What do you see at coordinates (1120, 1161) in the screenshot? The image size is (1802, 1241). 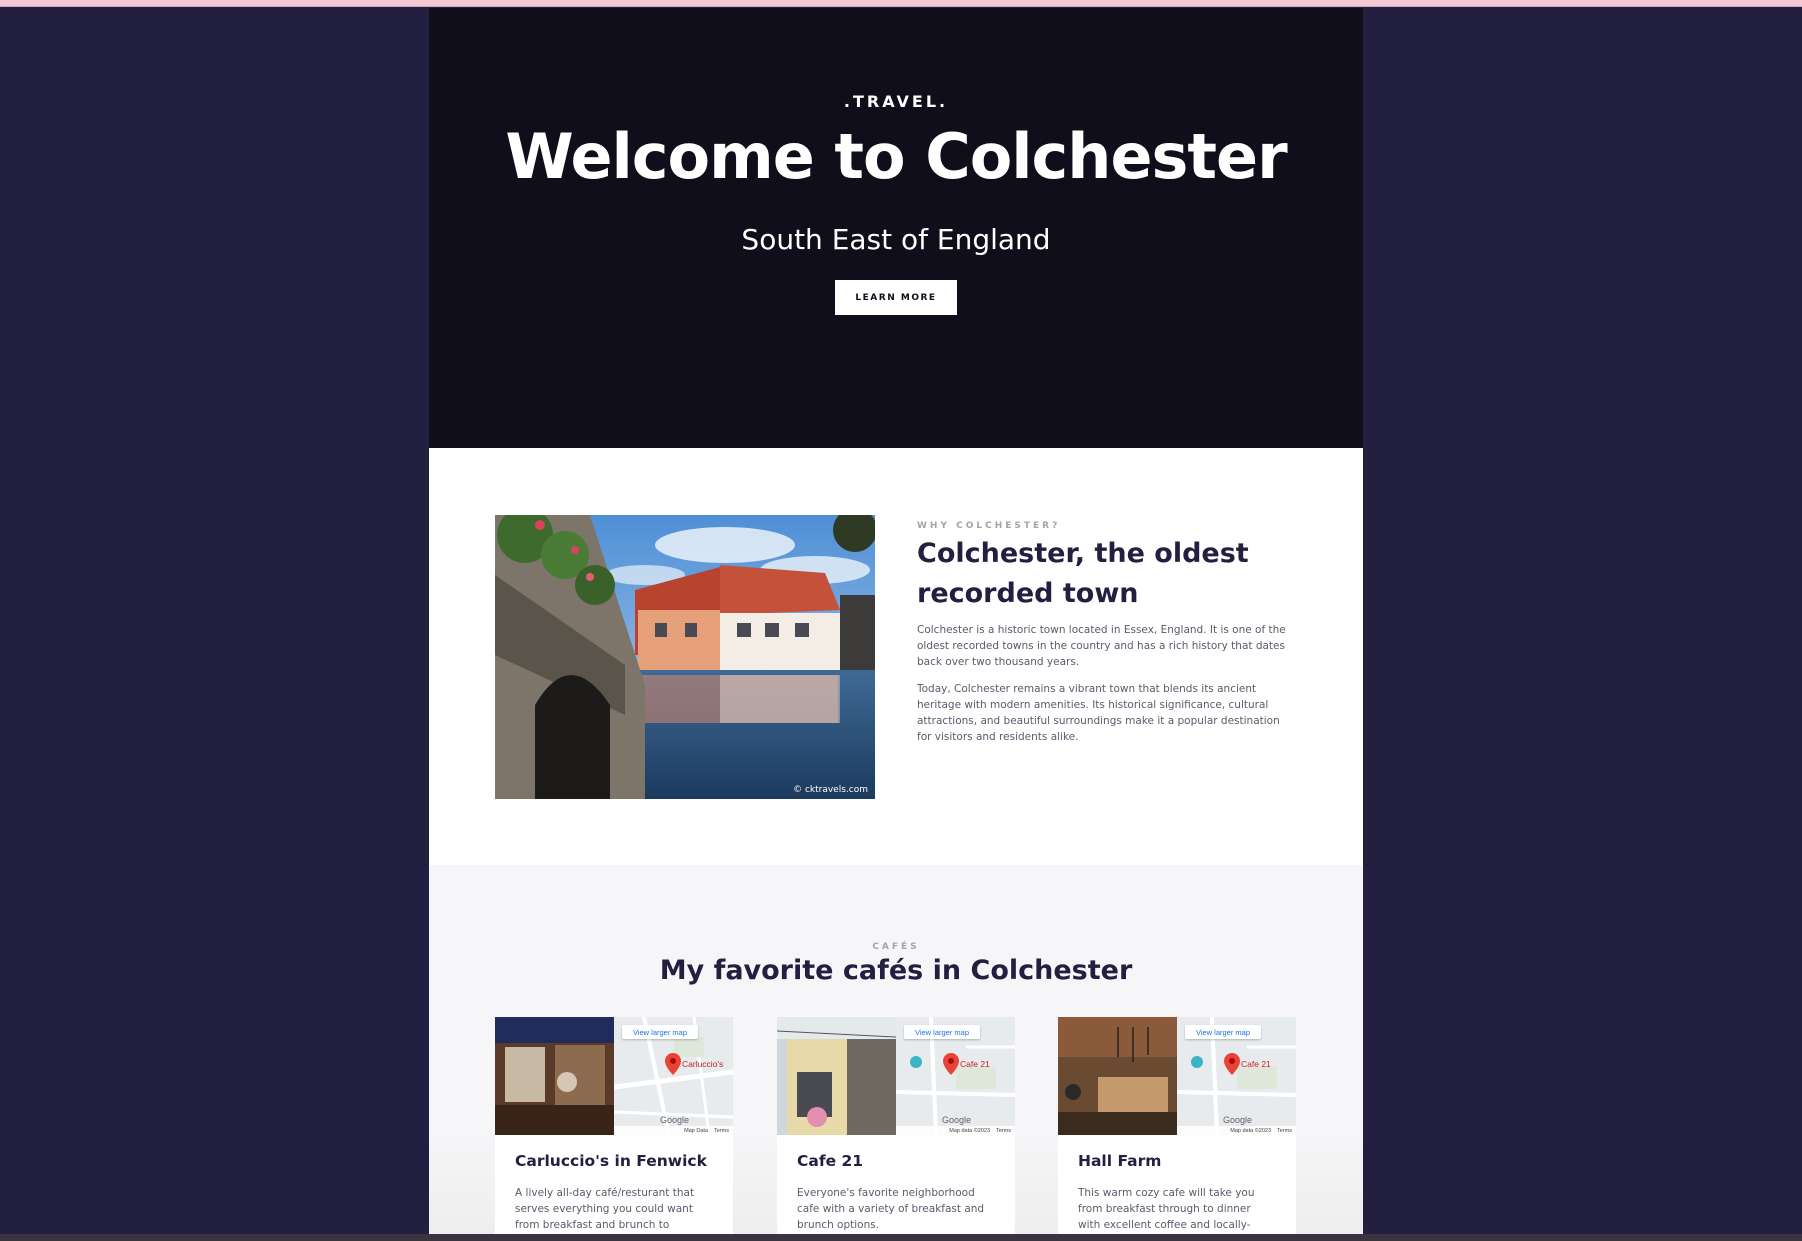 I see `cafe-name: Hall Farm` at bounding box center [1120, 1161].